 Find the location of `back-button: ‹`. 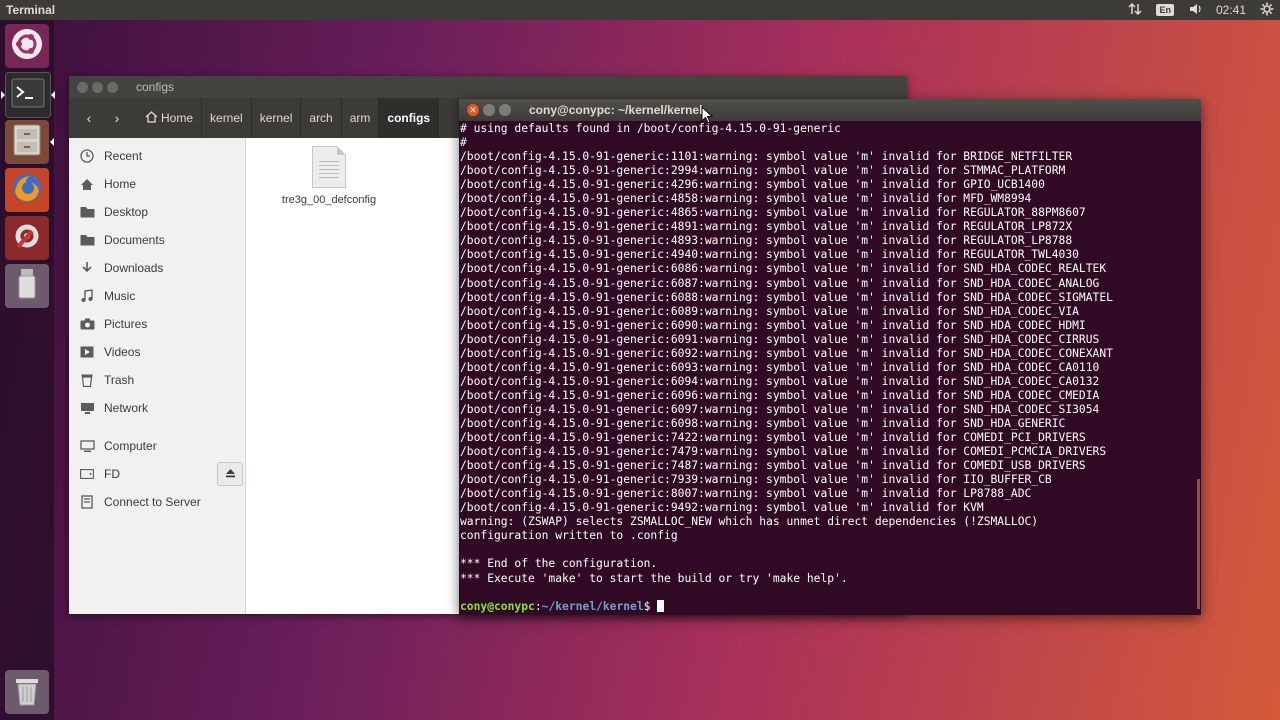

back-button: ‹ is located at coordinates (89, 118).